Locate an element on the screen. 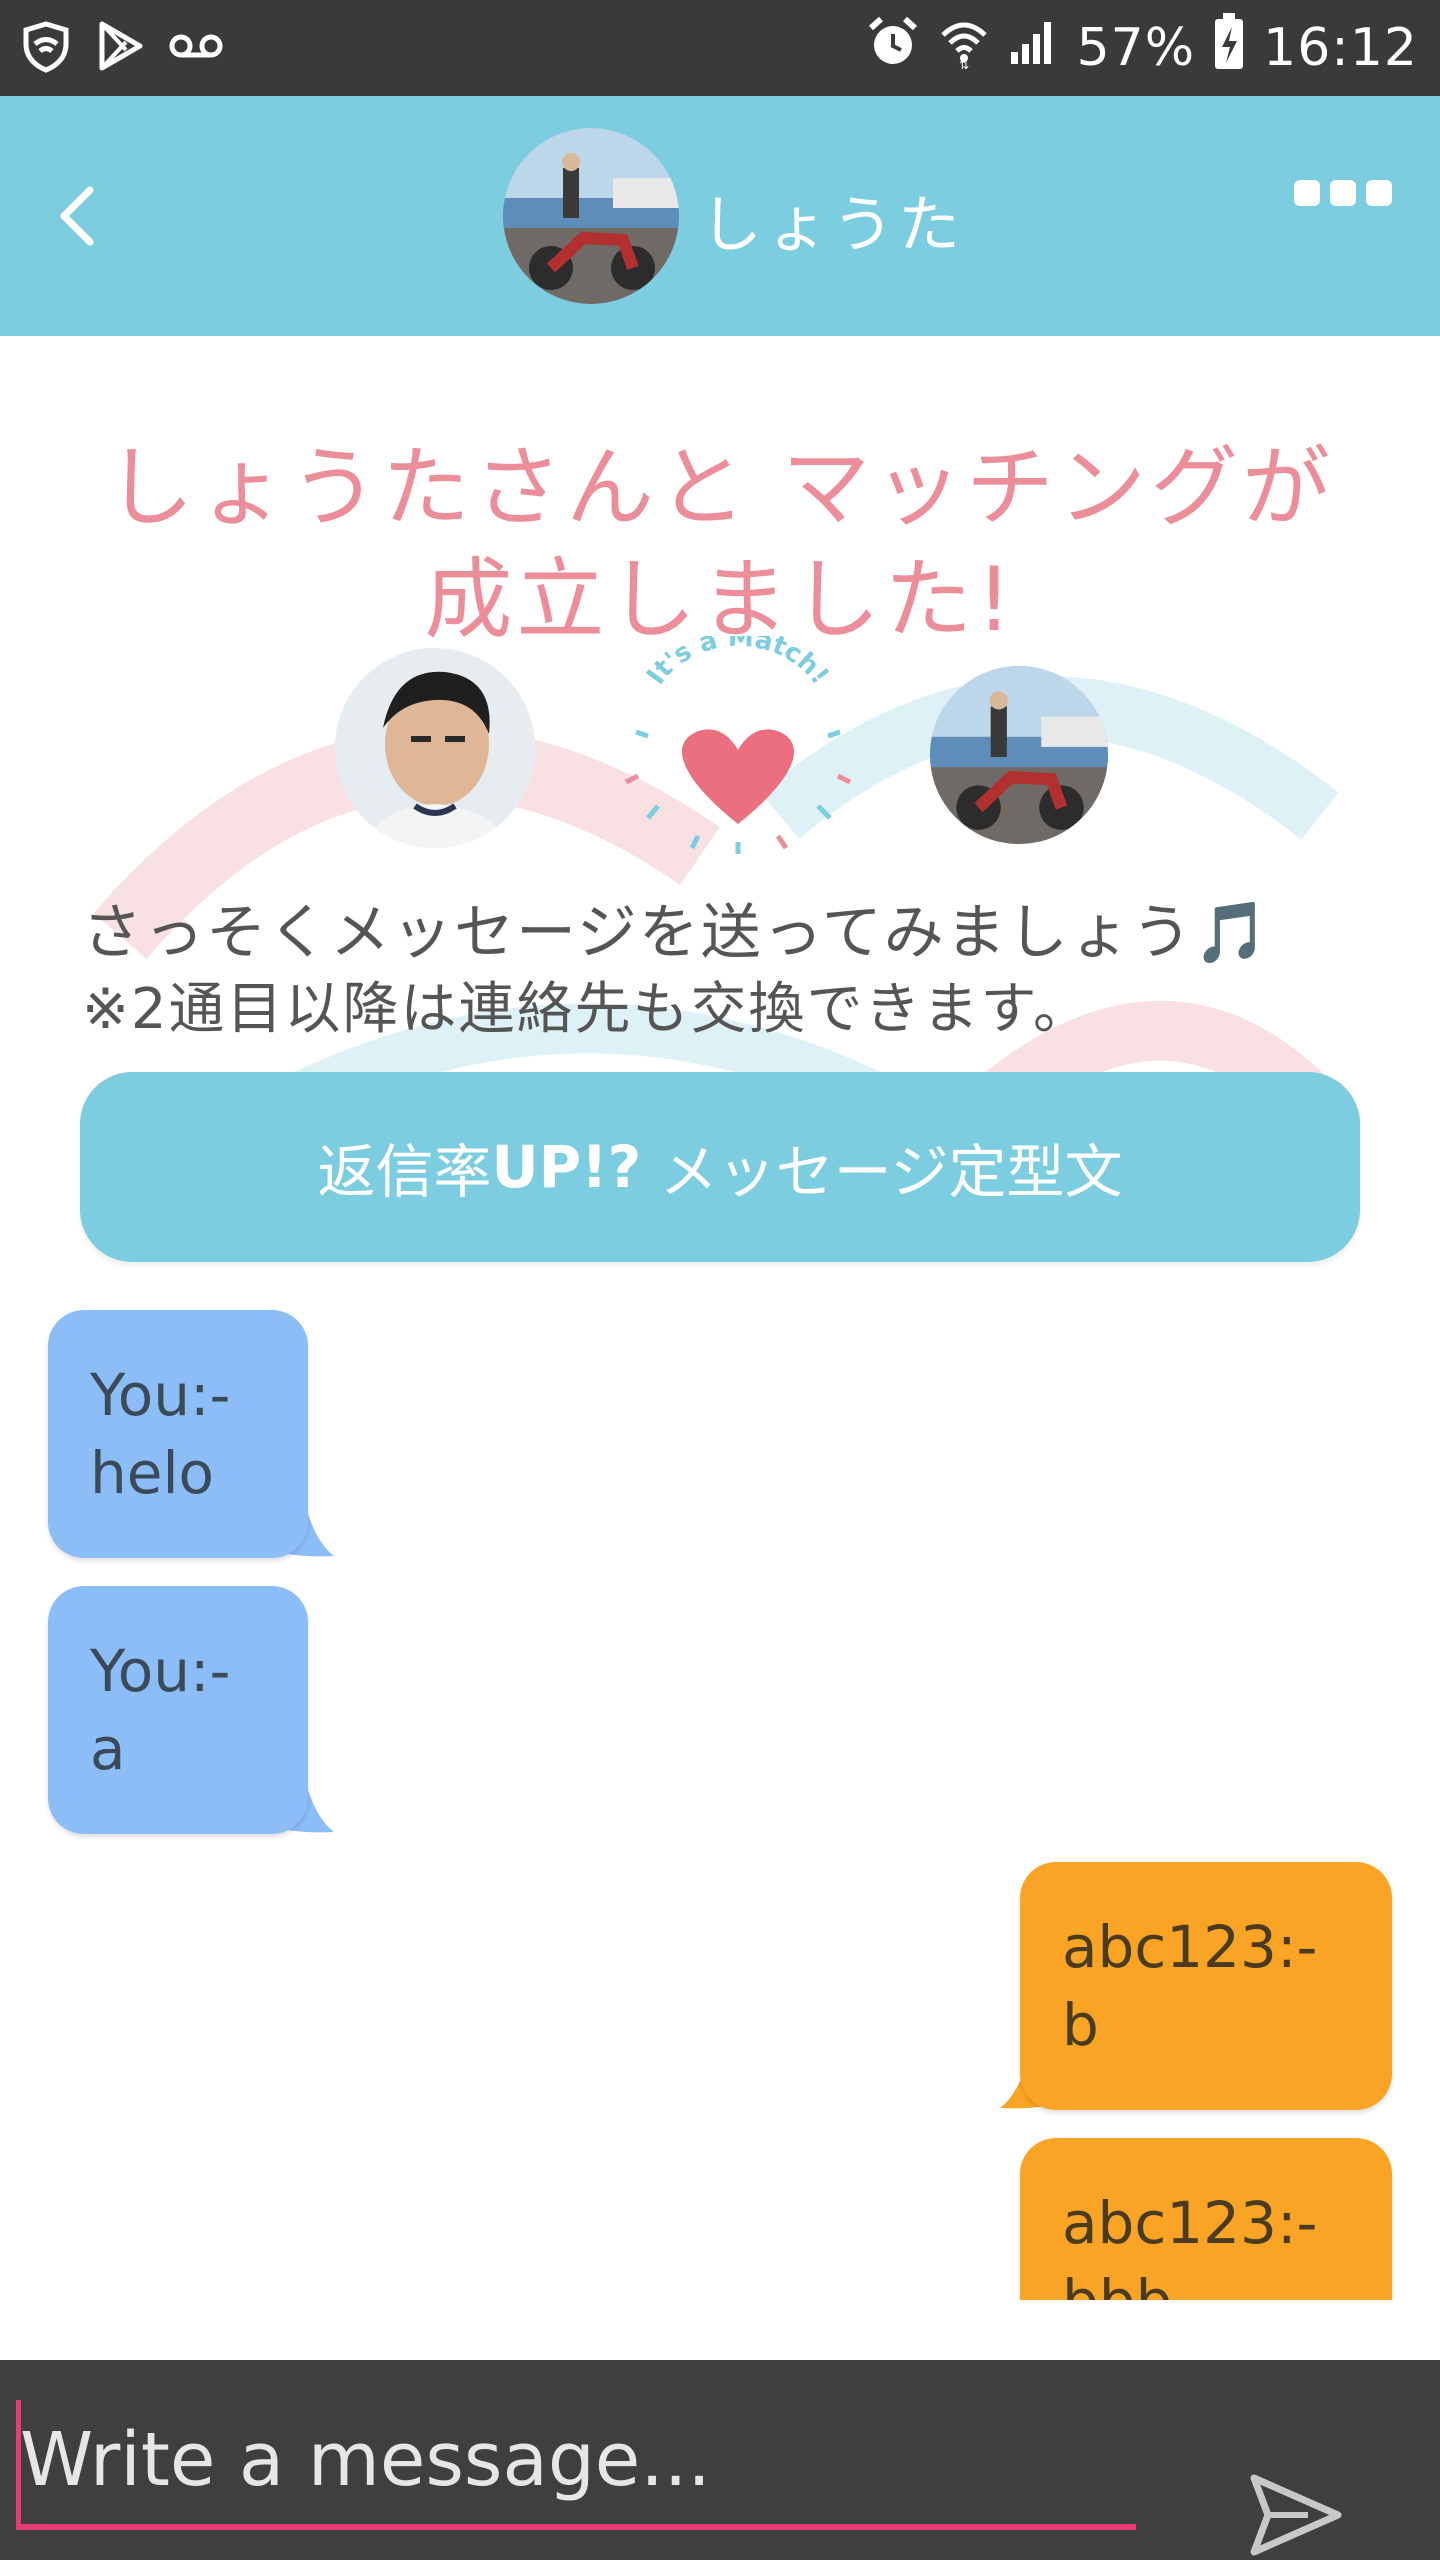  message-bubble-sent: abc123:- b is located at coordinates (1206, 1986).